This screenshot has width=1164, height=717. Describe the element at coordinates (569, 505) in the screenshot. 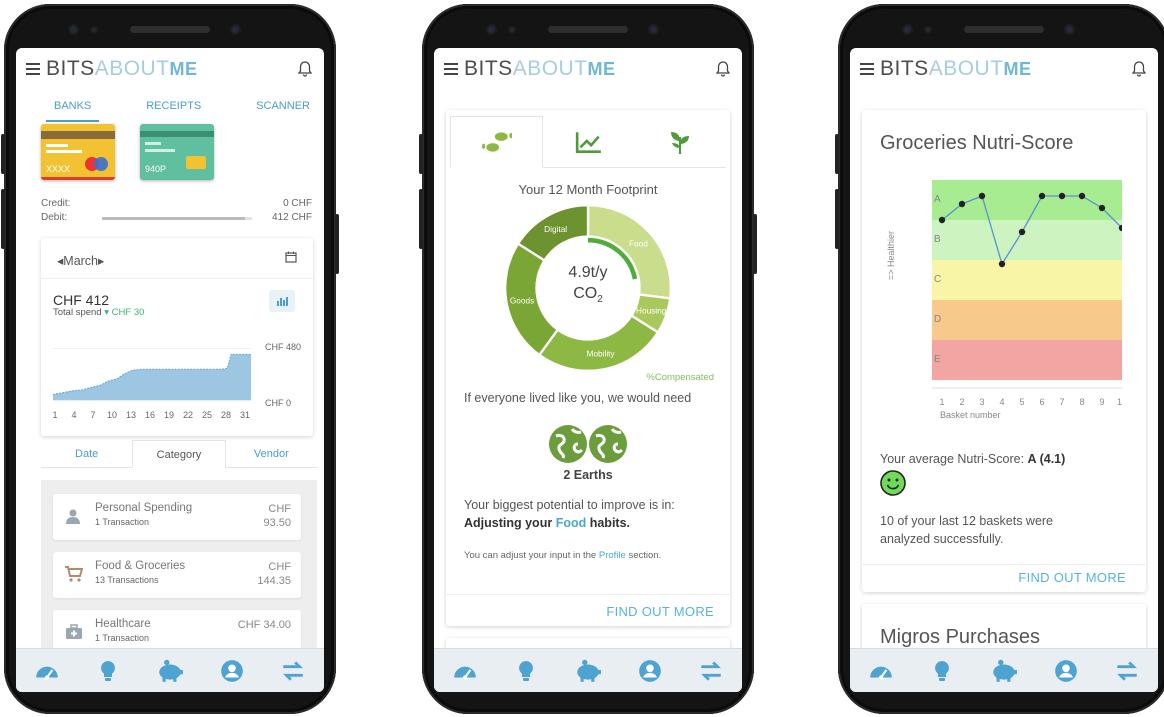

I see `potential-text: Your biggest potential to improve is in:` at that location.